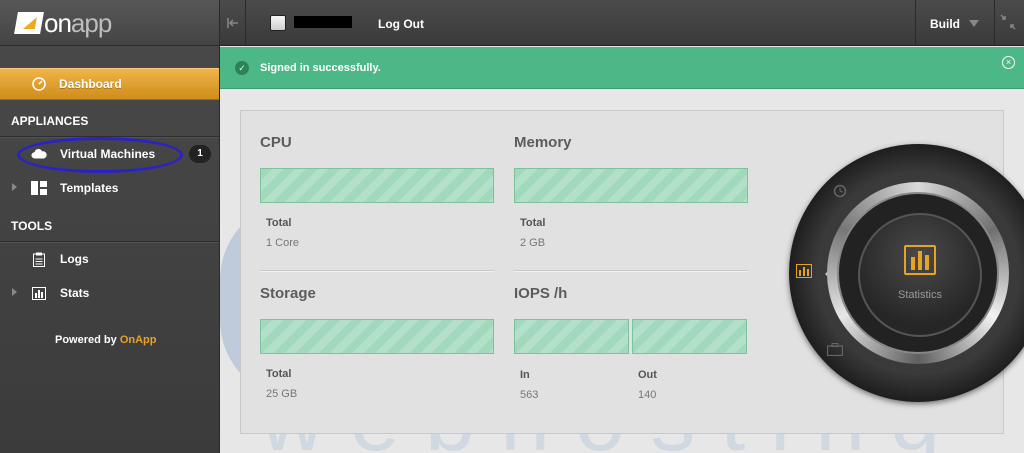  Describe the element at coordinates (279, 223) in the screenshot. I see `cpu-total-label: Total` at that location.